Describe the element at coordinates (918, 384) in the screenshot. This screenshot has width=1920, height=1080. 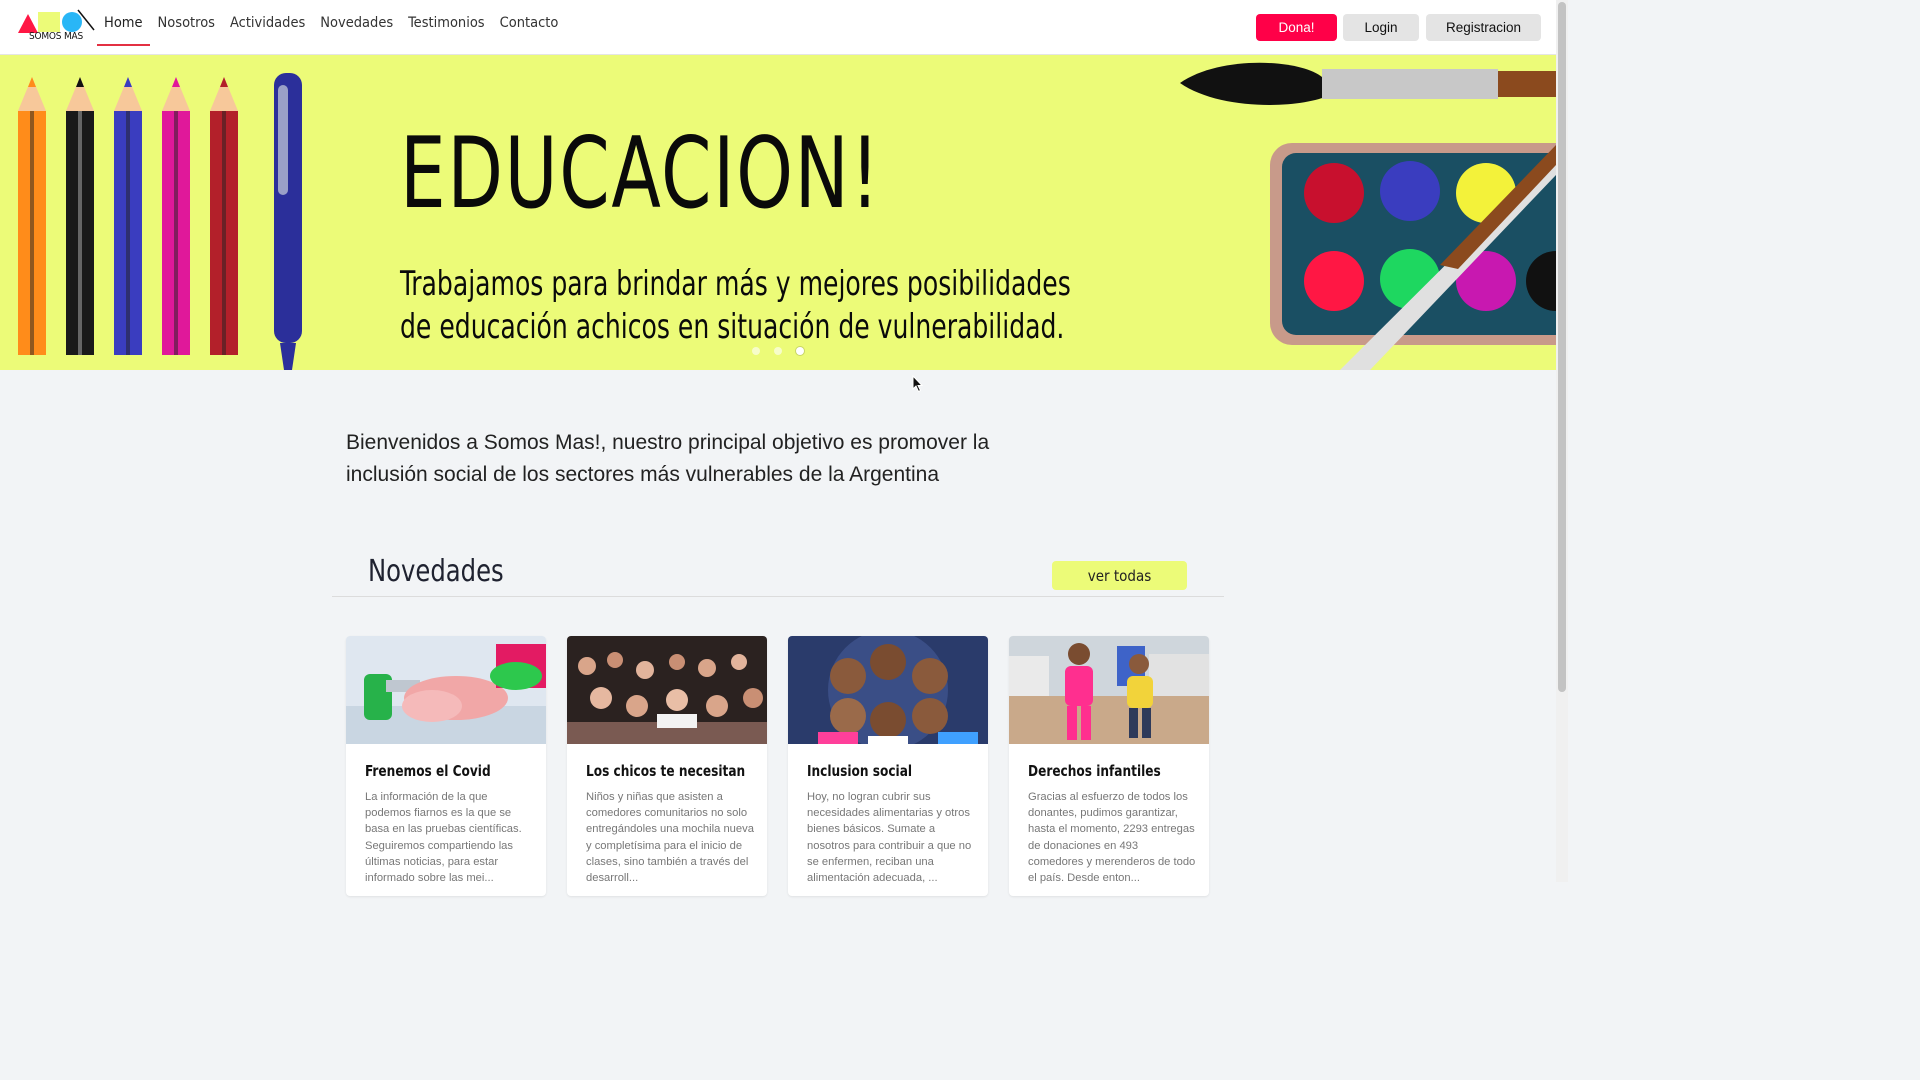
I see `mouse-cursor-icon` at that location.